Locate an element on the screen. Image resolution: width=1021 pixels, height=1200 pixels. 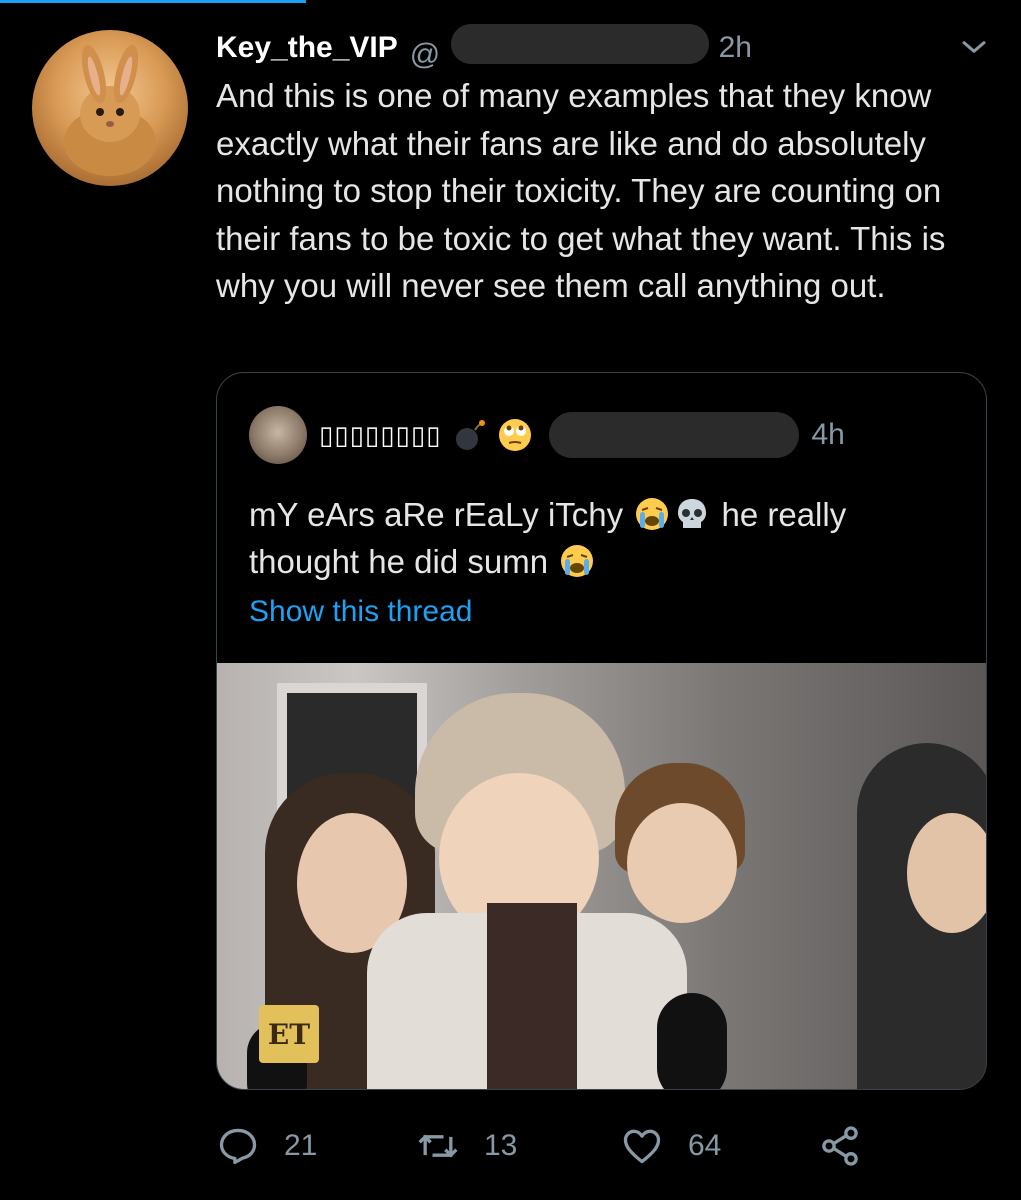
redacted-handle is located at coordinates (579, 44).